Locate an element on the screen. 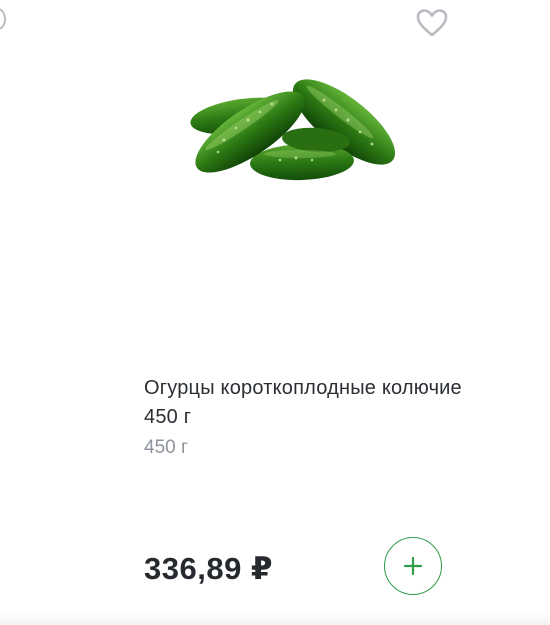  heart-icon is located at coordinates (432, 23).